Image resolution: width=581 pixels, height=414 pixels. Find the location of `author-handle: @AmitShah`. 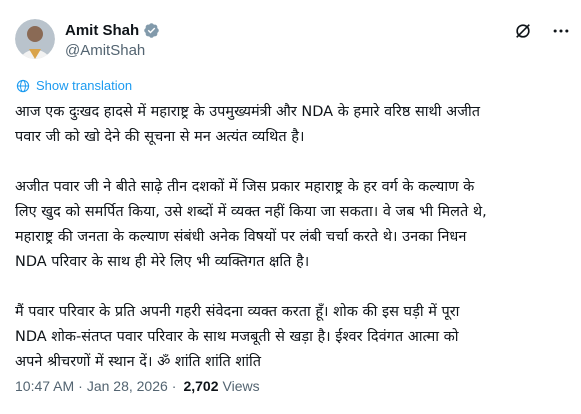

author-handle: @AmitShah is located at coordinates (112, 50).